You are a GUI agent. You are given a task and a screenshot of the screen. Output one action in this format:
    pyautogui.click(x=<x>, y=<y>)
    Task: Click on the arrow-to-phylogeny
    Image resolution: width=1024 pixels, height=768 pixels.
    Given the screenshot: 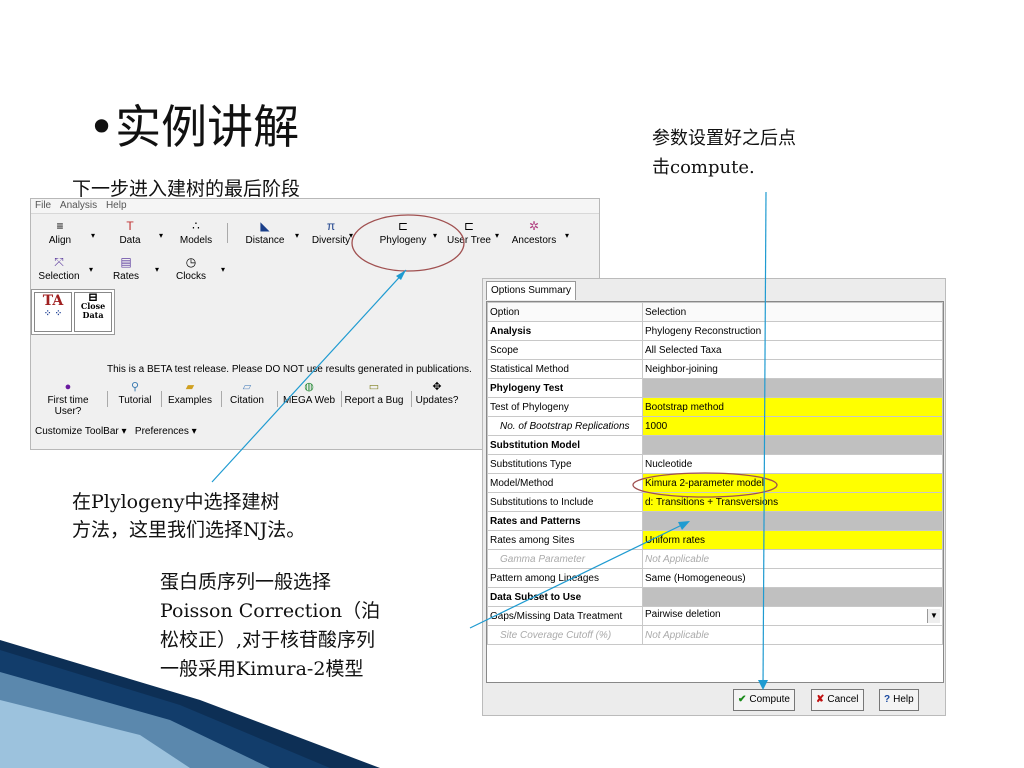 What is the action you would take?
    pyautogui.click(x=309, y=376)
    